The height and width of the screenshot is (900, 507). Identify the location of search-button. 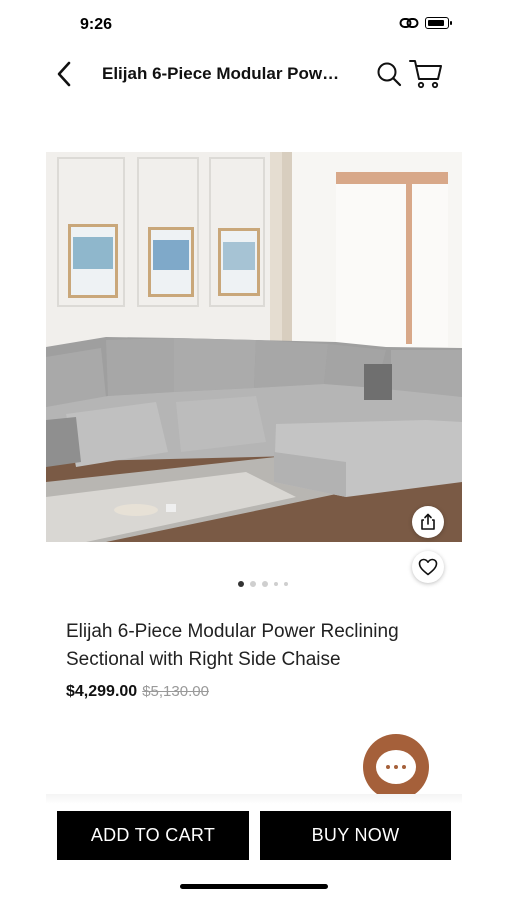
(389, 74).